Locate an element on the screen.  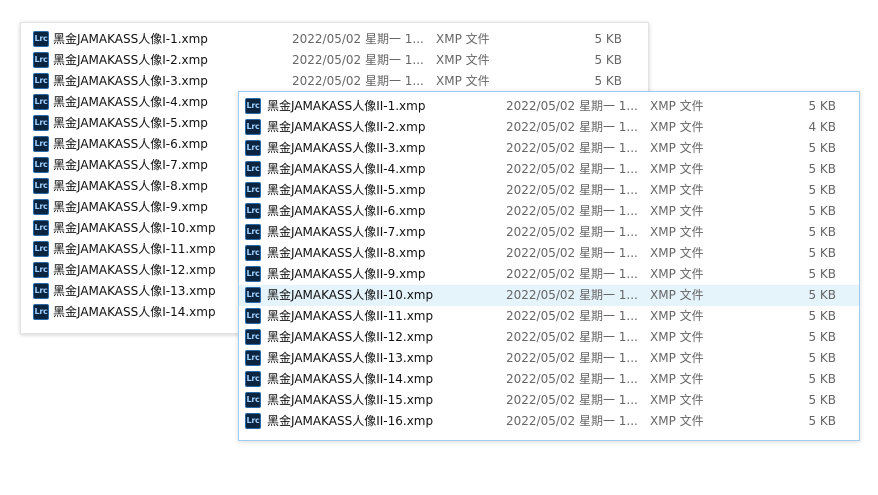
file-name: 黑金JAMAKASS人像I-14.xmp is located at coordinates (134, 312).